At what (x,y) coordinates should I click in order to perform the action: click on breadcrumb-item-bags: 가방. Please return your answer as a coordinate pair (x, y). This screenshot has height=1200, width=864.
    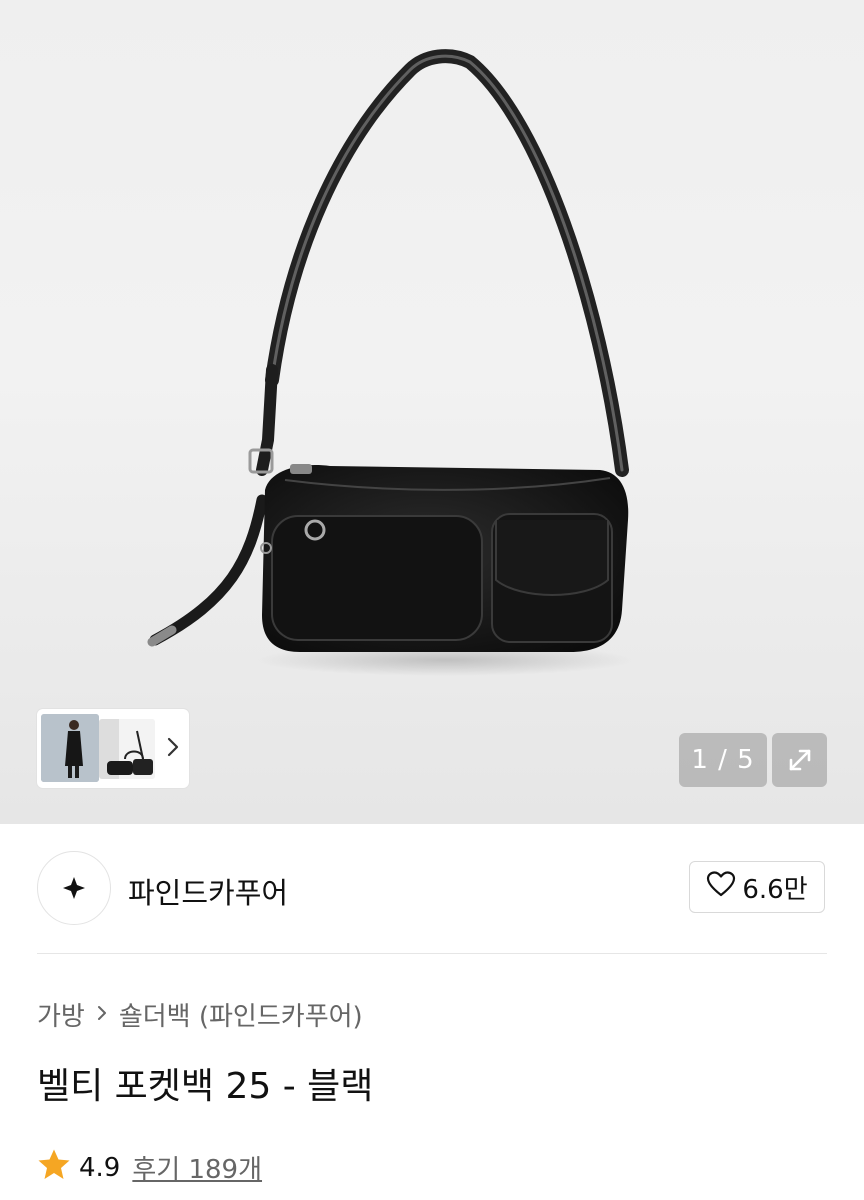
    Looking at the image, I should click on (61, 1014).